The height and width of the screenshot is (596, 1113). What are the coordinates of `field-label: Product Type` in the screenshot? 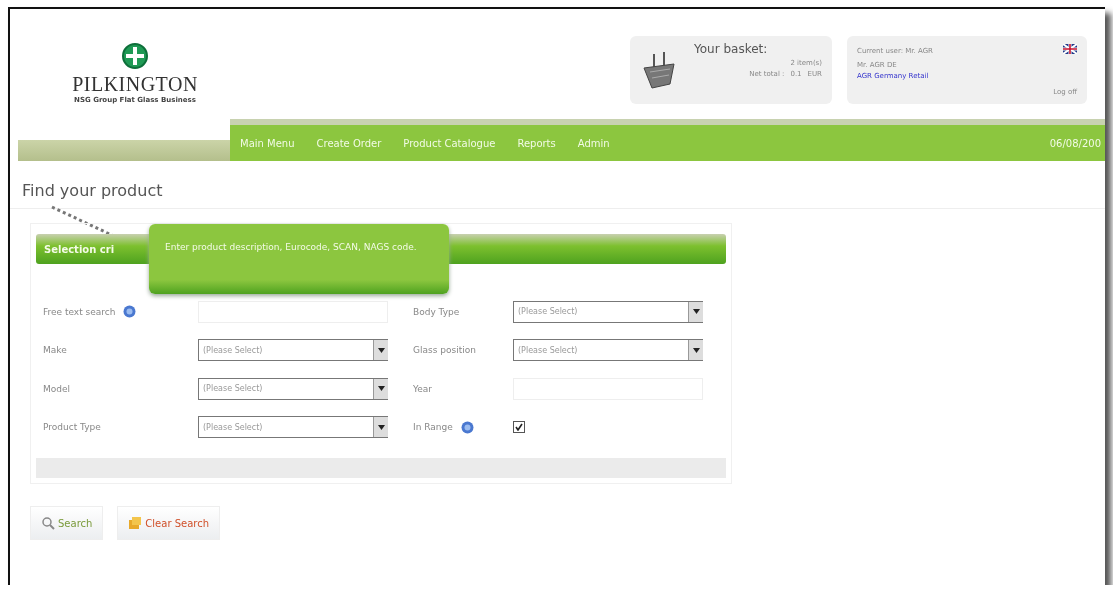 It's located at (72, 427).